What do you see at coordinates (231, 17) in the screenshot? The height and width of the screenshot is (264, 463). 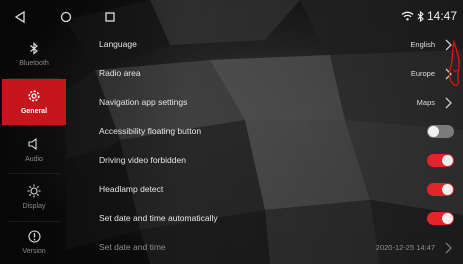 I see `status-bar: 14:47` at bounding box center [231, 17].